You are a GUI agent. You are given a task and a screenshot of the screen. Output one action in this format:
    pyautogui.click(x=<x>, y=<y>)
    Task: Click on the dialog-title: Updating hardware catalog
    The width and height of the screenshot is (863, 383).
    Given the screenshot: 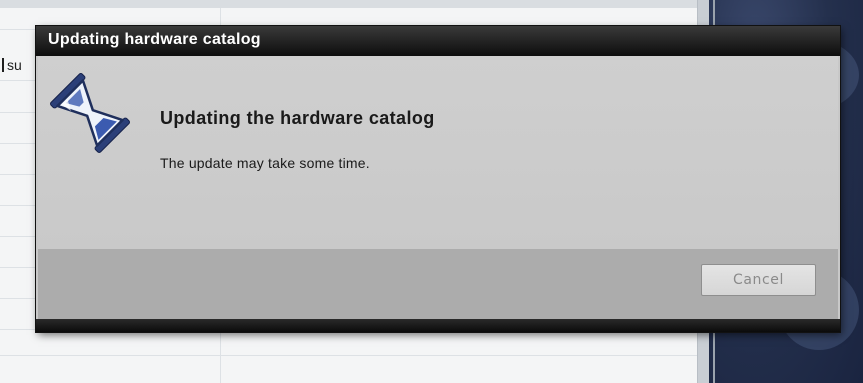 What is the action you would take?
    pyautogui.click(x=154, y=39)
    